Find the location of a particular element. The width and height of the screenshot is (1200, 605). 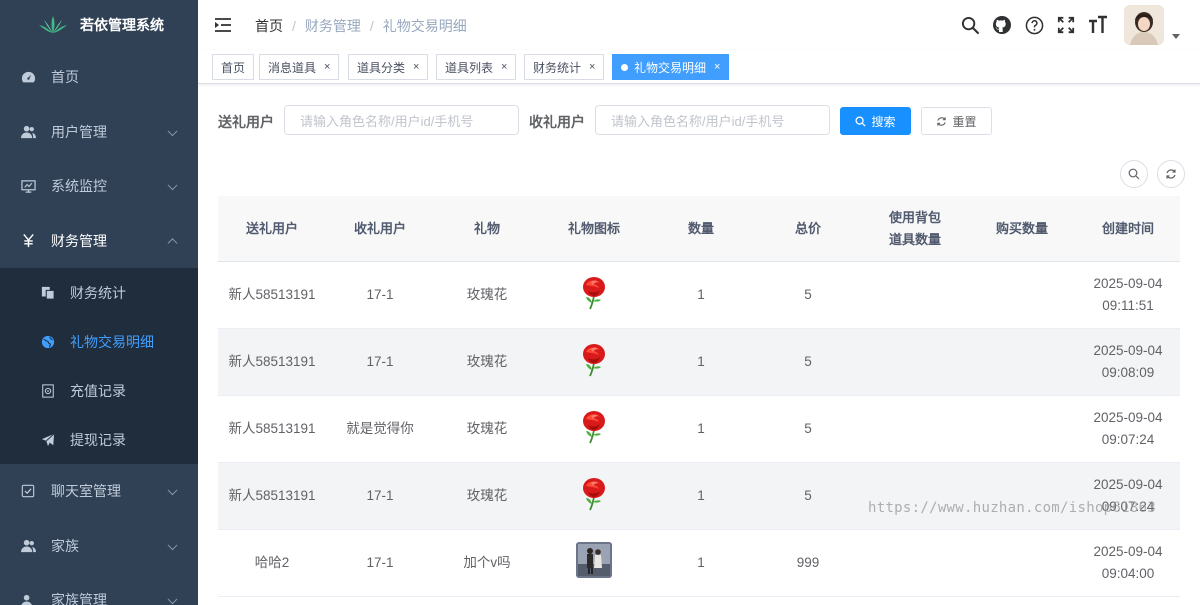

sidebar-item-label: 系统监控 is located at coordinates (79, 186).